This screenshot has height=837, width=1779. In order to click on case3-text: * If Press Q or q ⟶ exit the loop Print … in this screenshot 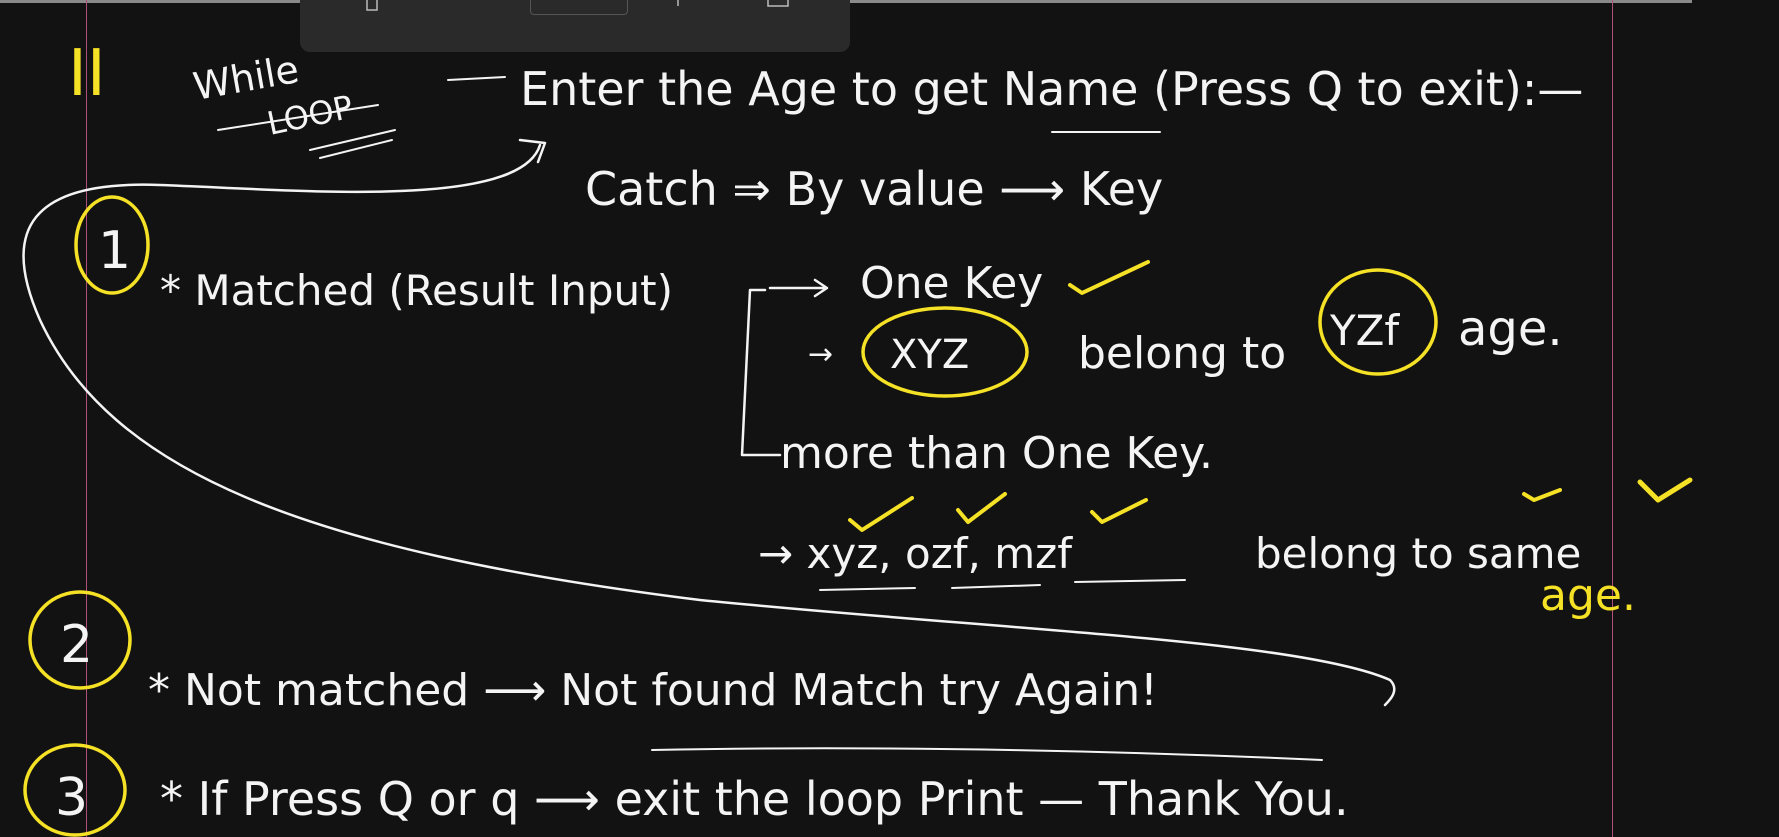, I will do `click(754, 799)`.